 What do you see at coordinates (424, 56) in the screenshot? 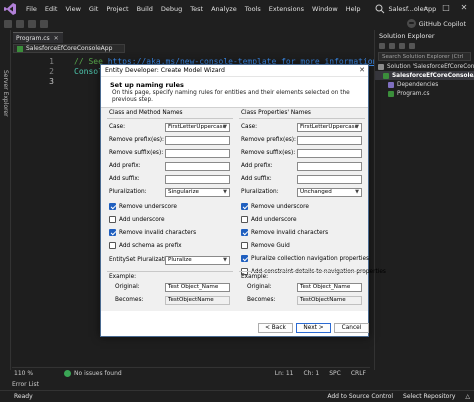
I see `solution-search-input: Search Solution Explorer (Ctrl` at bounding box center [424, 56].